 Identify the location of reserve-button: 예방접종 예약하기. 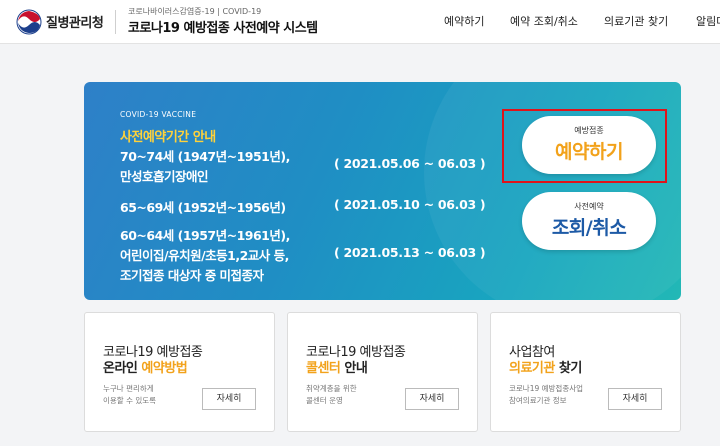
(589, 145).